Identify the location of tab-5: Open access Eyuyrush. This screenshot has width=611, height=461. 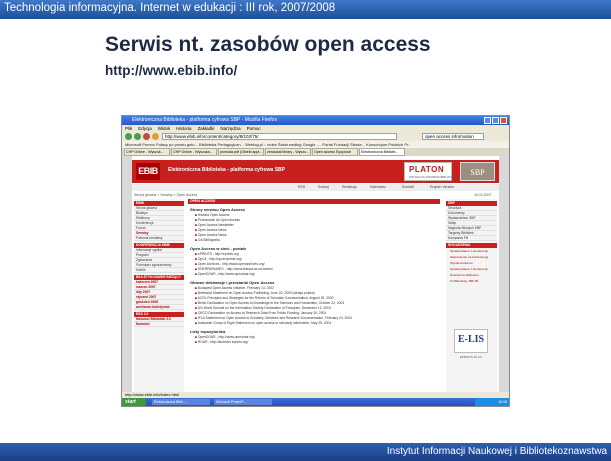
(335, 152).